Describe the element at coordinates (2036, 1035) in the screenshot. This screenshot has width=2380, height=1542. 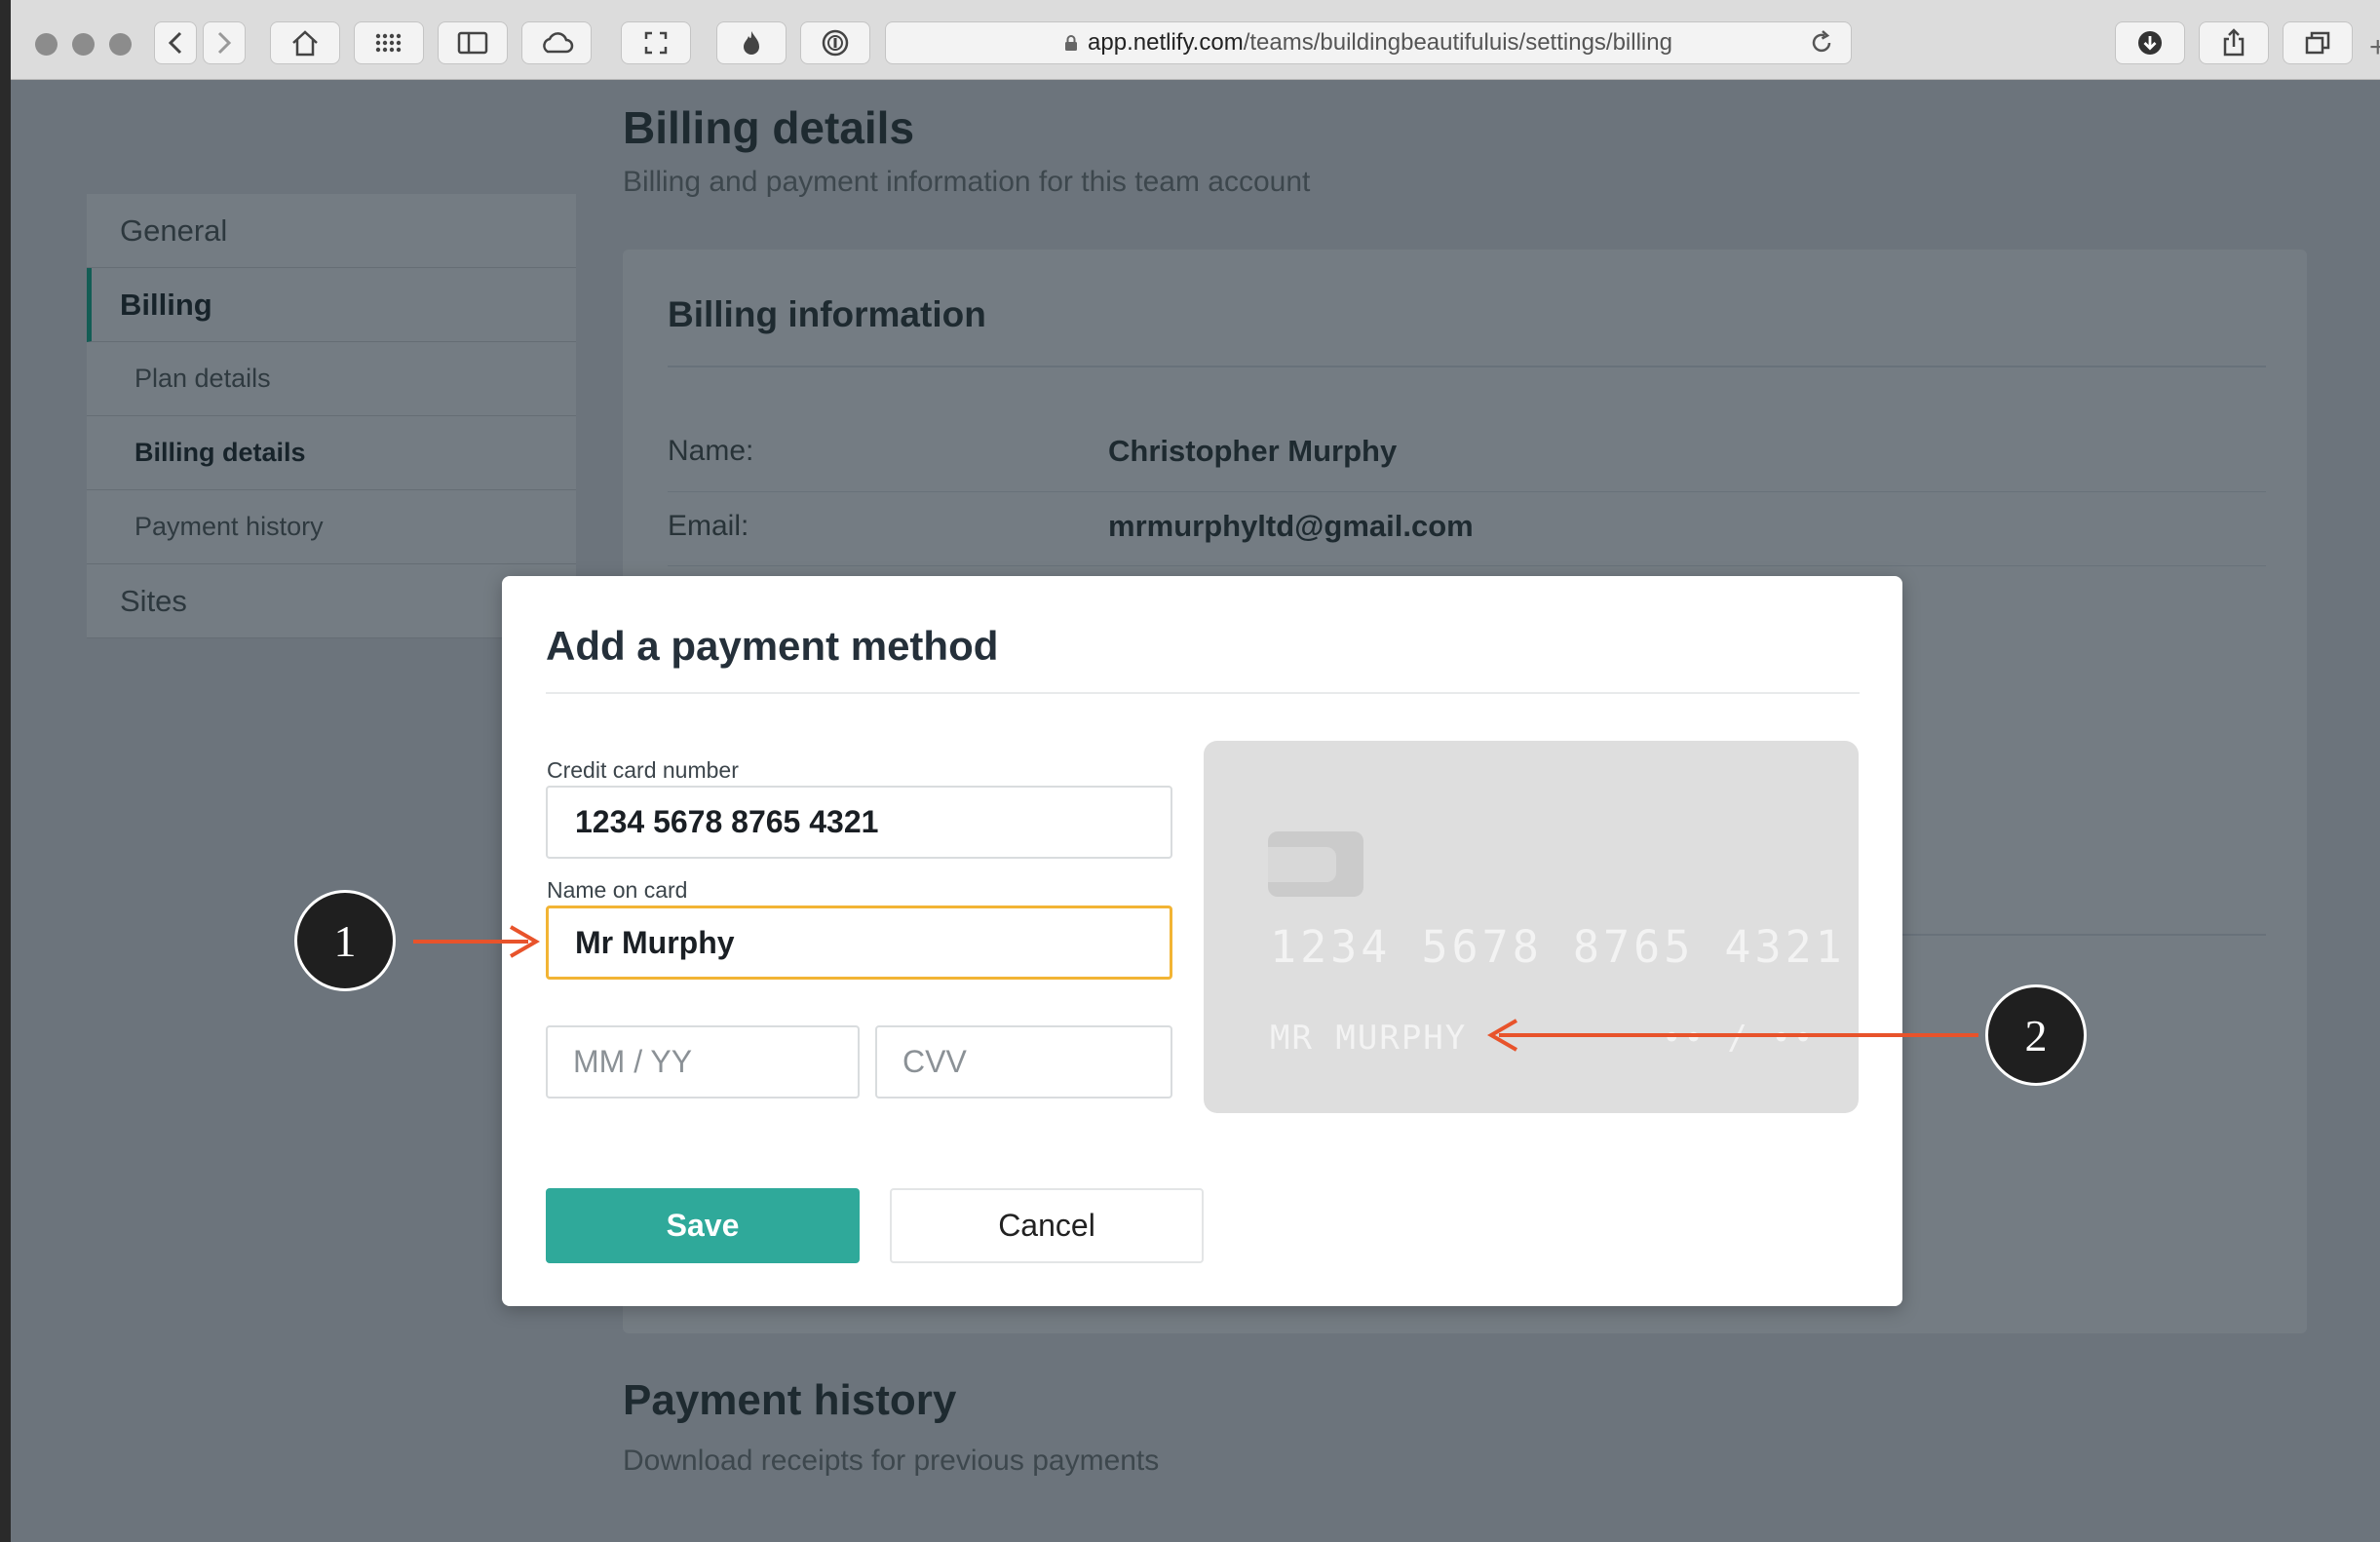
I see `callout-2: 2` at that location.